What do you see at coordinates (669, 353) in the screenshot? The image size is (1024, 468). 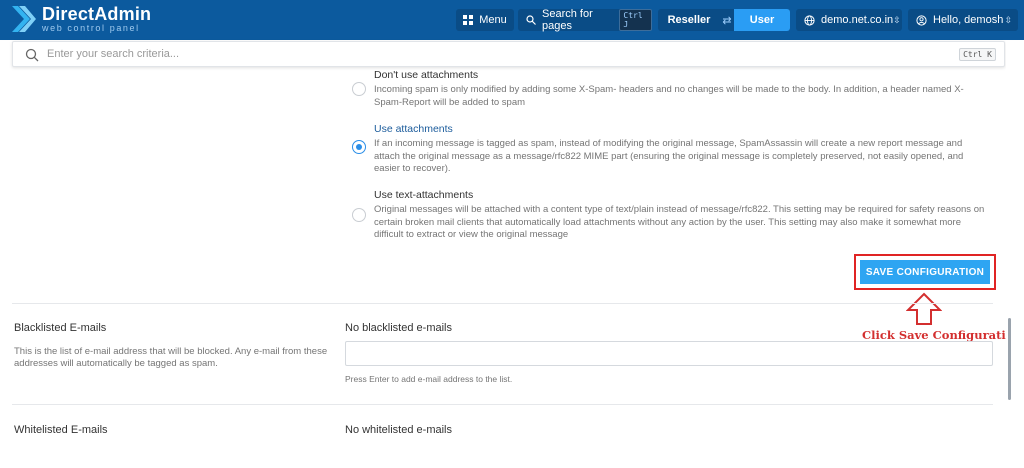 I see `blacklist-email-input` at bounding box center [669, 353].